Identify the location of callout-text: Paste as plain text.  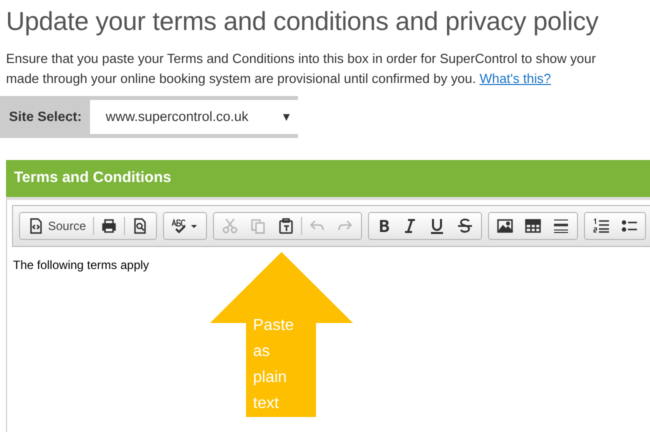
(274, 365).